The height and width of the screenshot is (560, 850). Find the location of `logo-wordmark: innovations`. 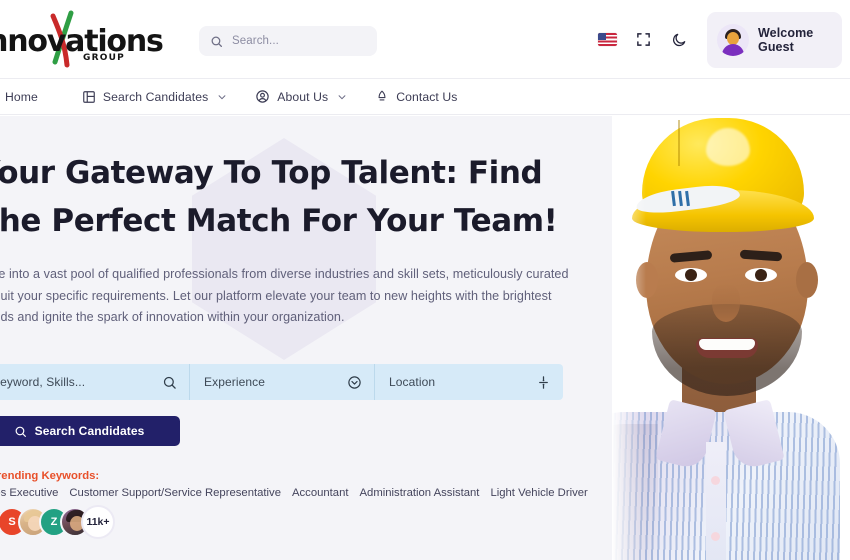

logo-wordmark: innovations is located at coordinates (82, 41).